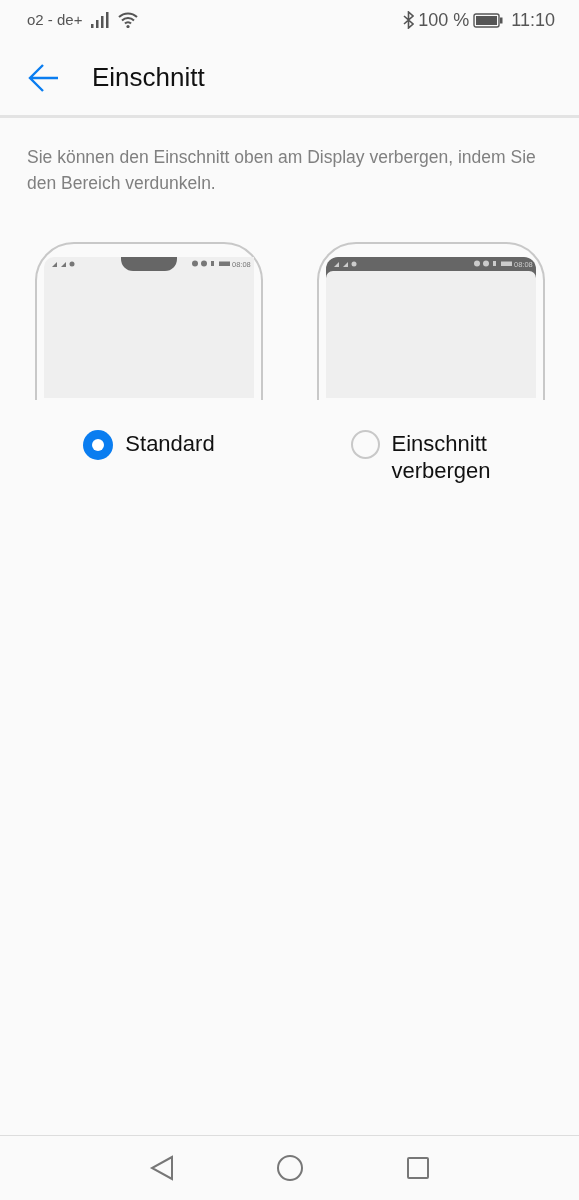  I want to click on description-text: Sie können den Einschnitt oben am Display verbergen, indem Sie den Bereich verdunkeln., so click(281, 170).